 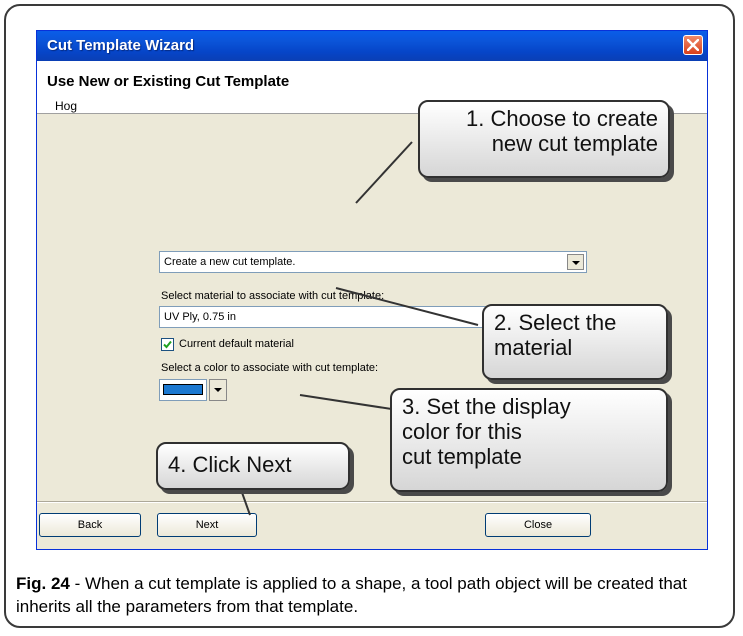 I want to click on caption-label: Fig. 24, so click(x=43, y=583).